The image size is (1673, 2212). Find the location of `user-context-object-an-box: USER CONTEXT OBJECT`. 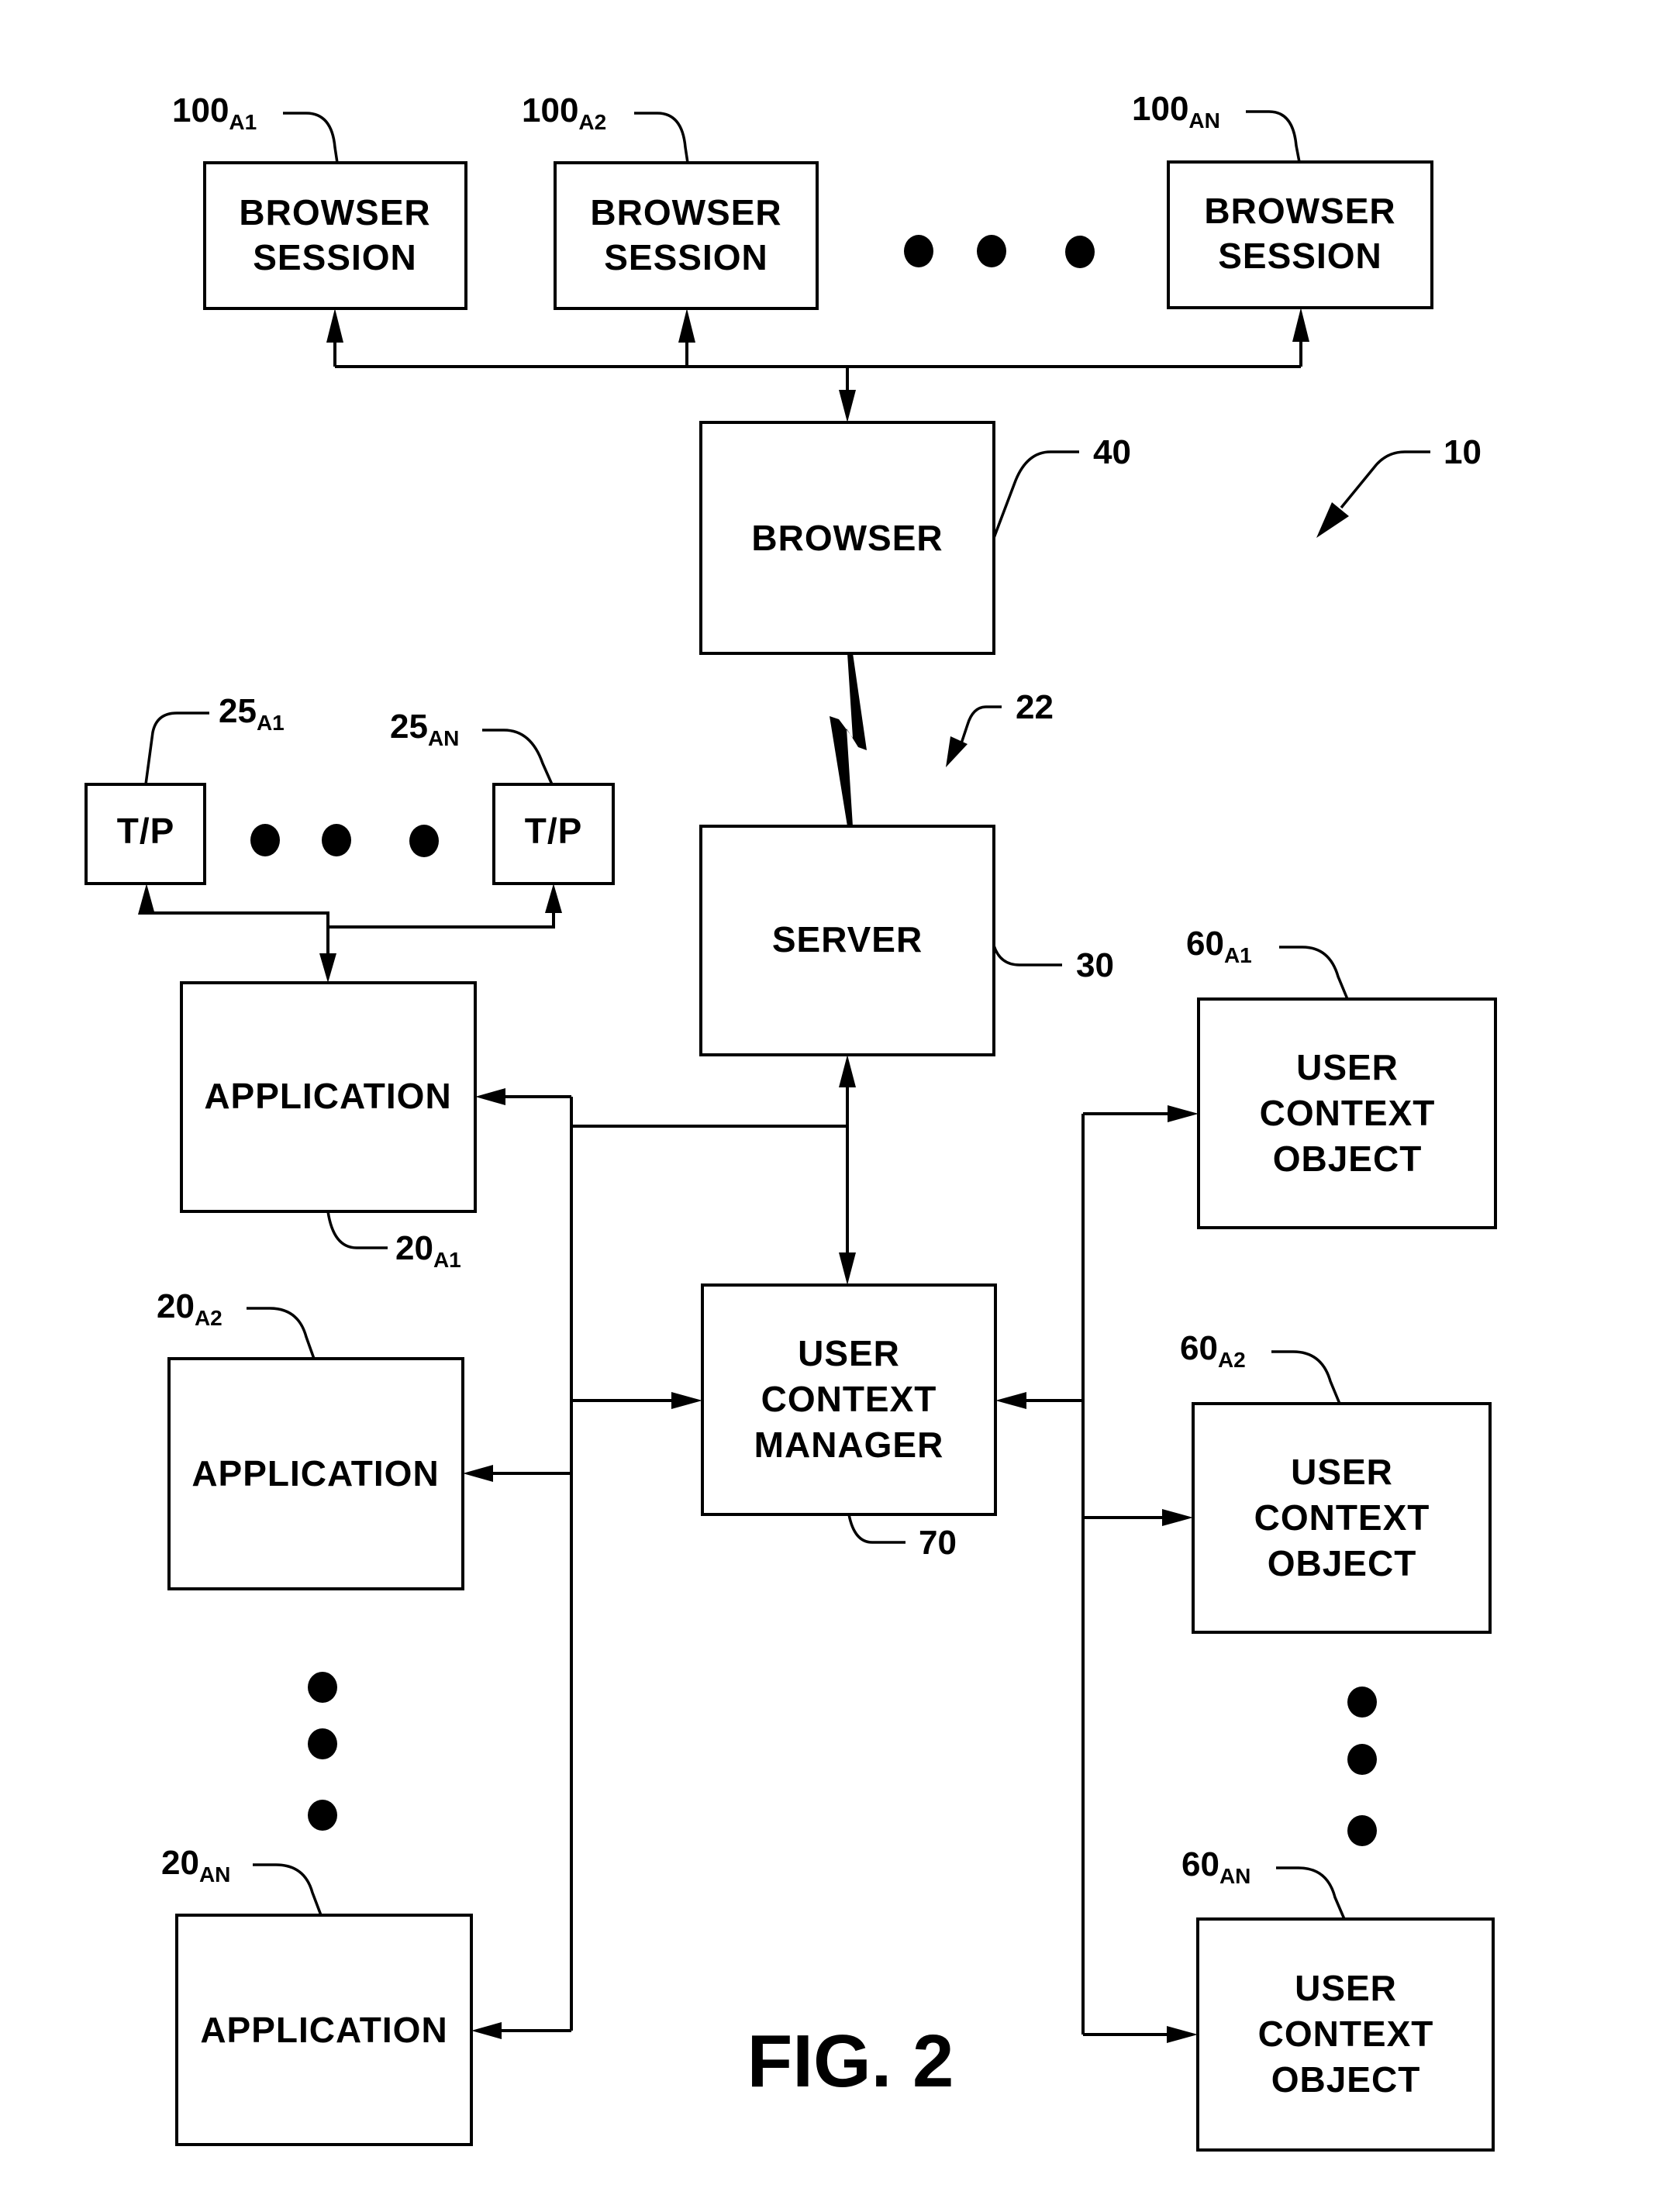

user-context-object-an-box: USER CONTEXT OBJECT is located at coordinates (1345, 2034).